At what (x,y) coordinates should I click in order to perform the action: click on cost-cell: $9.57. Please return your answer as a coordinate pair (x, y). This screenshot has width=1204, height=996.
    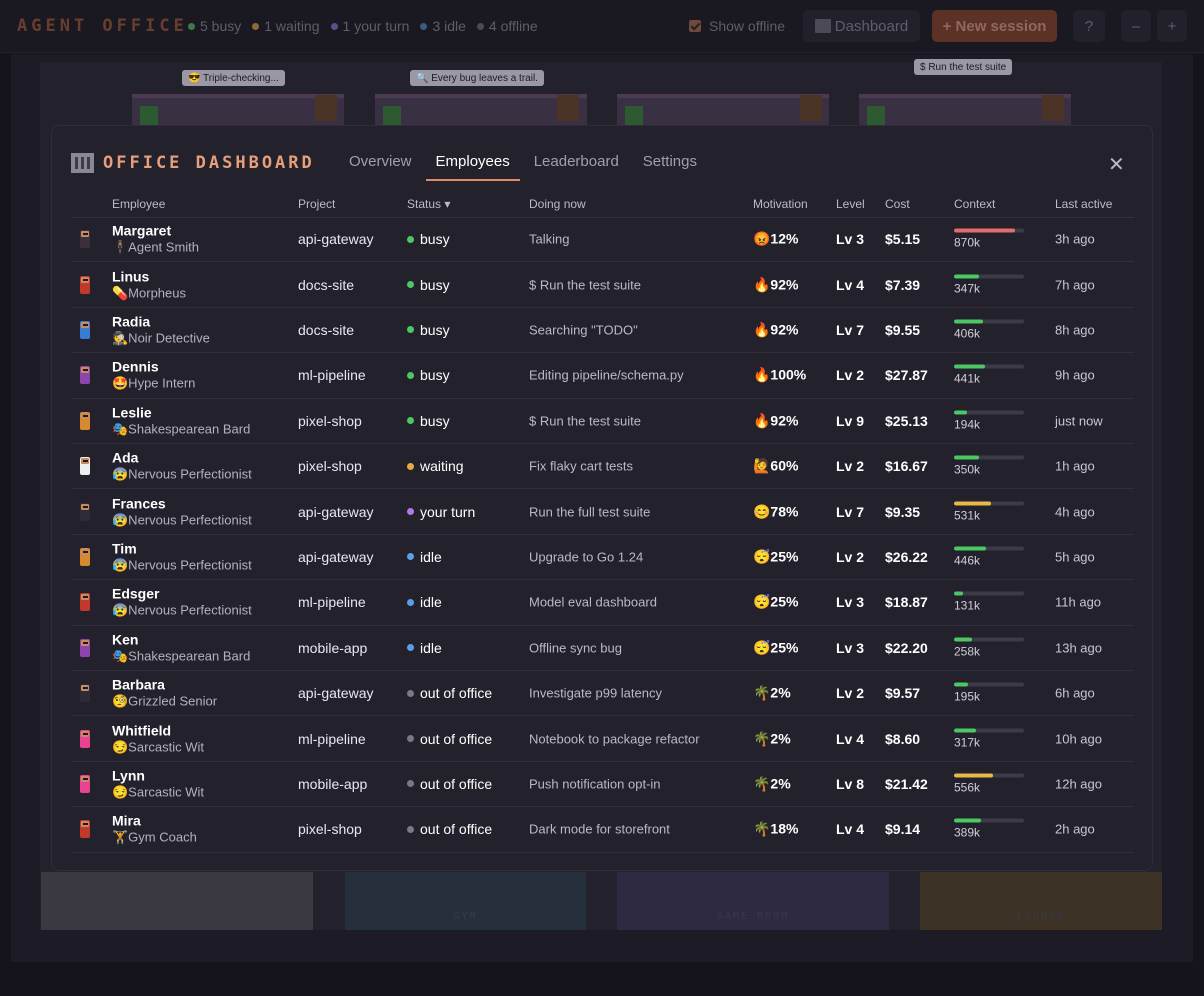
    Looking at the image, I should click on (903, 693).